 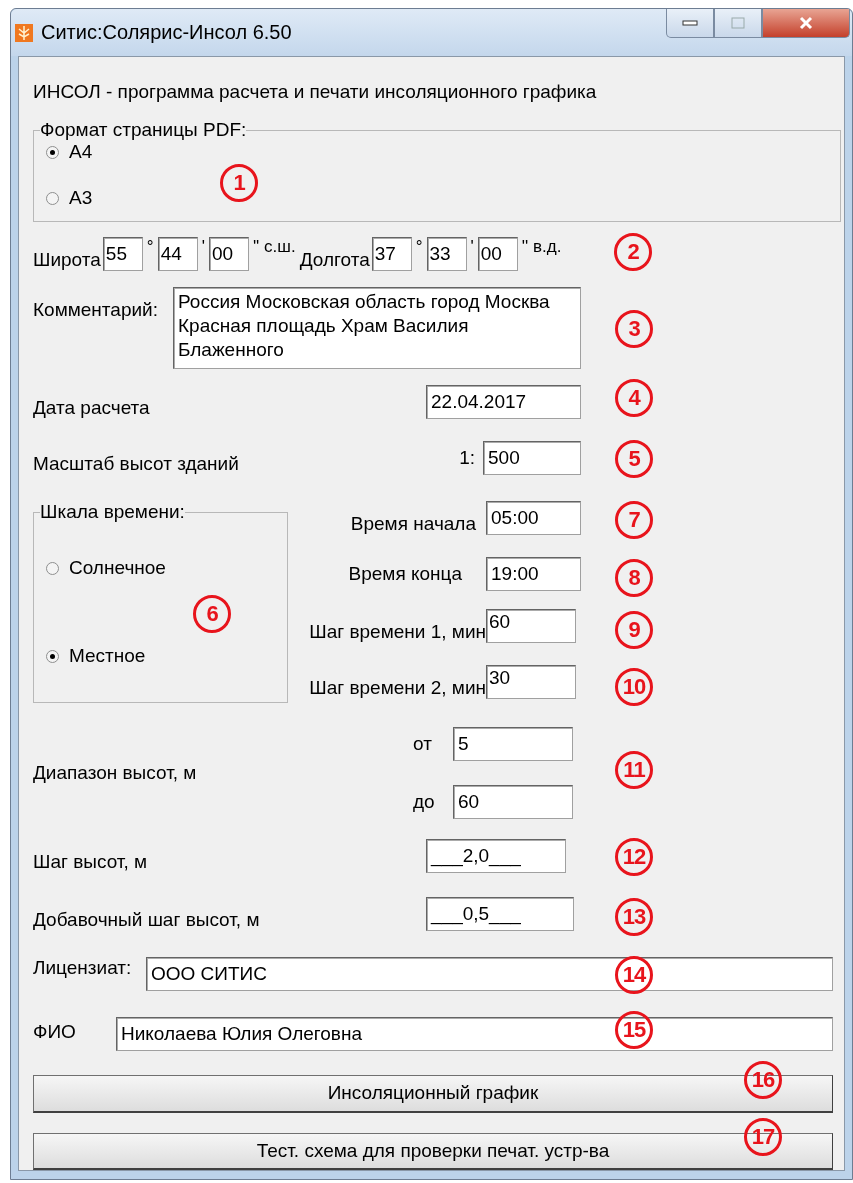 I want to click on minimize-icon, so click(x=690, y=23).